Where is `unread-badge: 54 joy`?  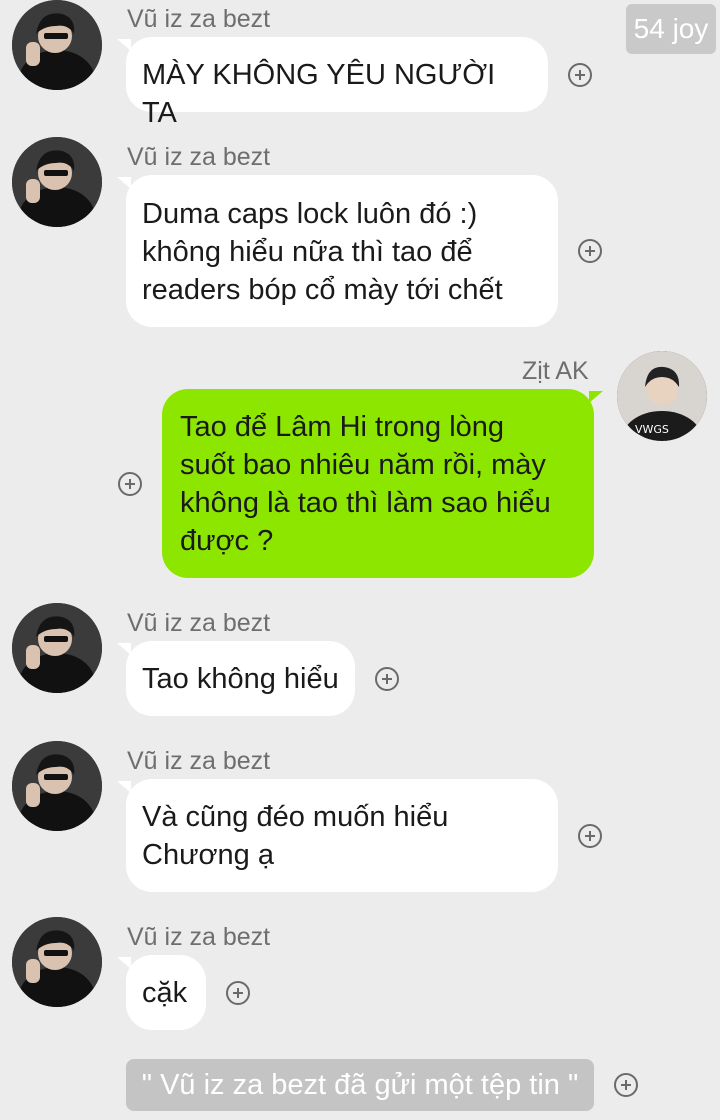
unread-badge: 54 joy is located at coordinates (671, 29).